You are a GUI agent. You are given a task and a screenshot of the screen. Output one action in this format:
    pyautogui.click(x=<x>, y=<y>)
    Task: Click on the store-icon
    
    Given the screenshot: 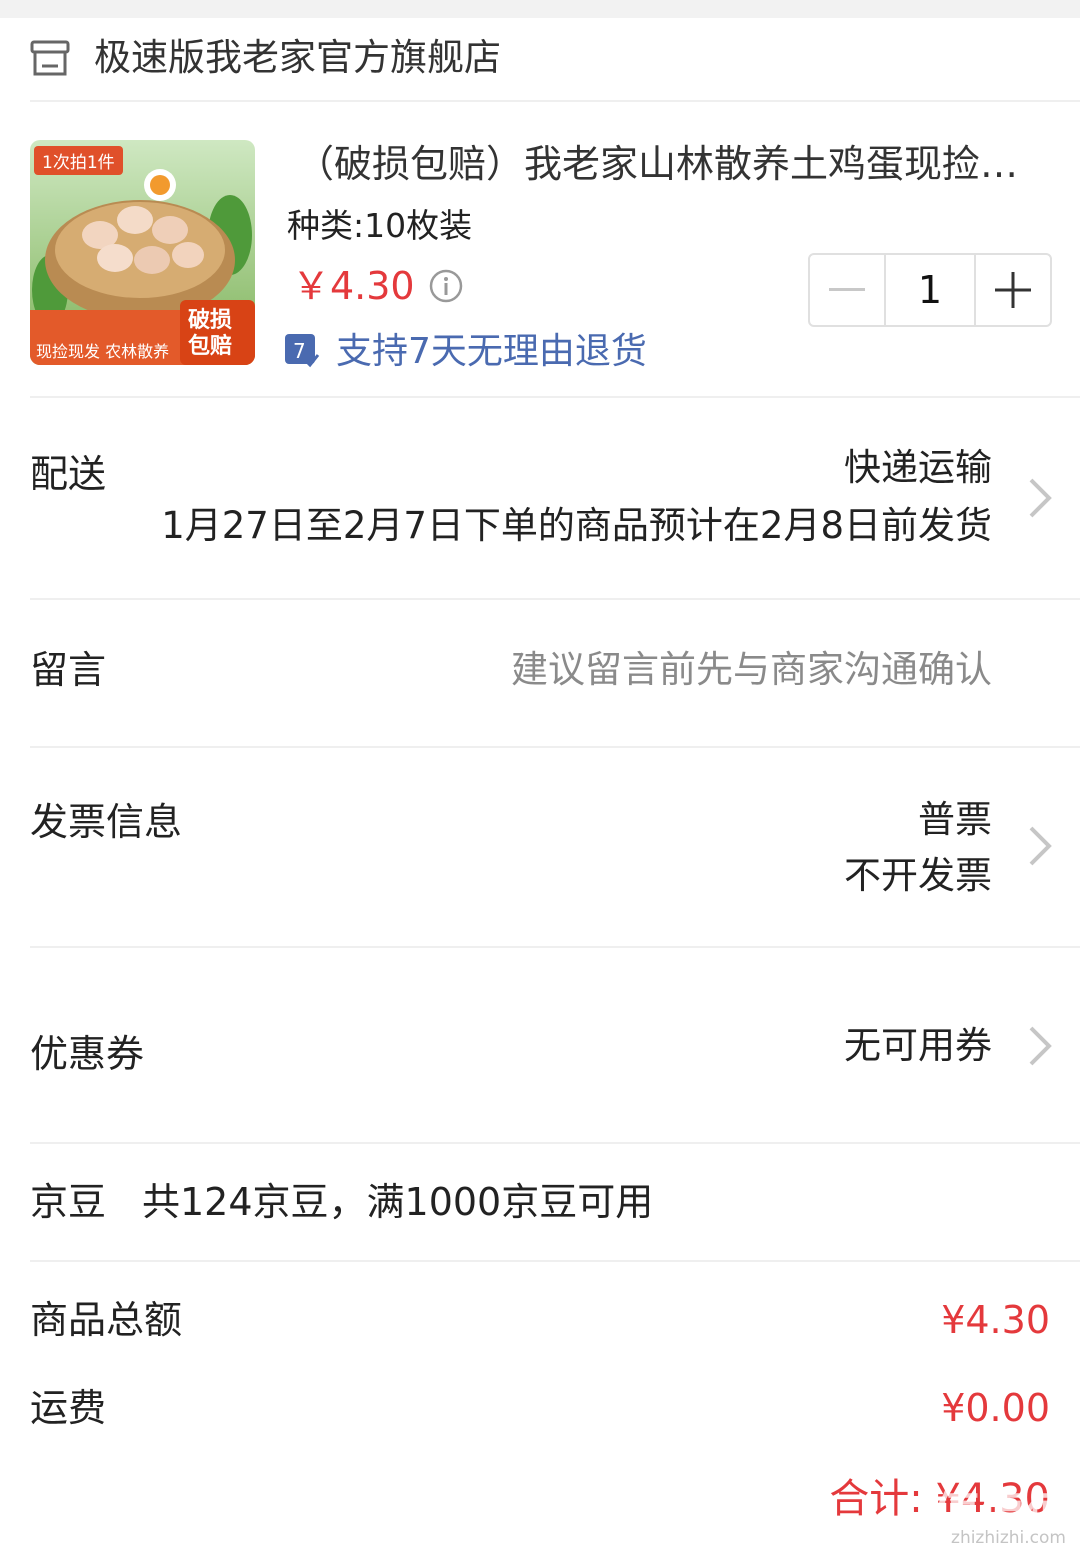 What is the action you would take?
    pyautogui.click(x=50, y=58)
    